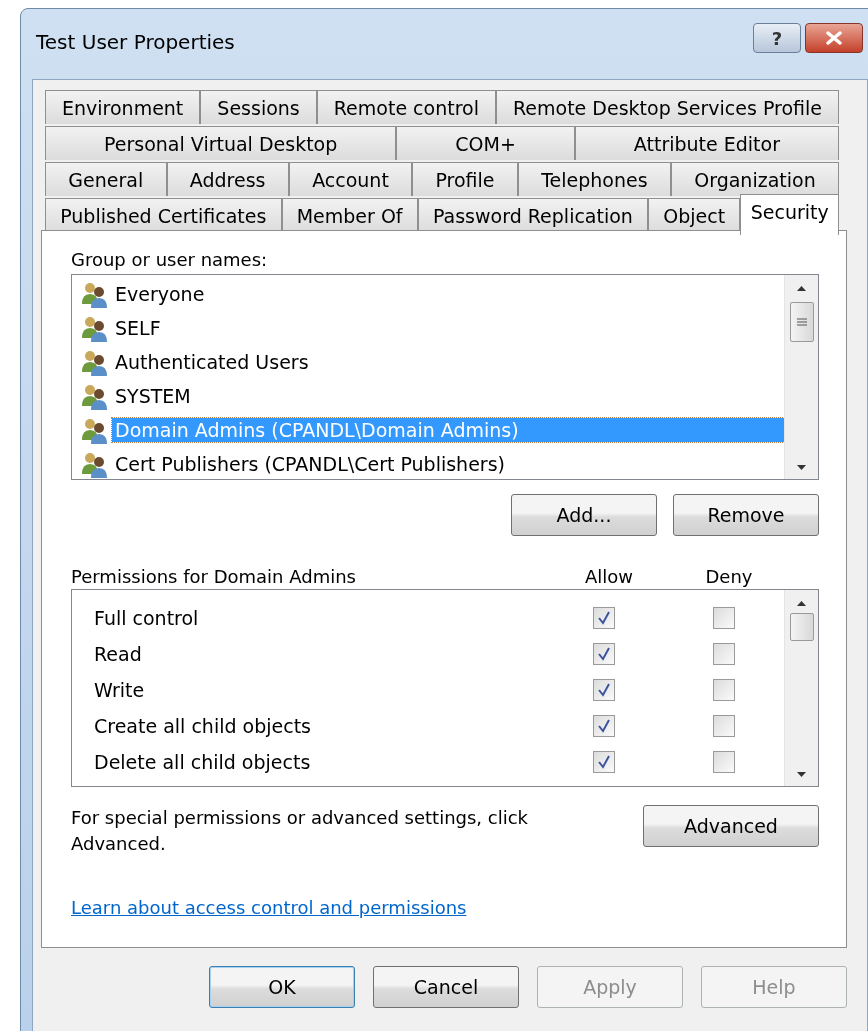  What do you see at coordinates (118, 654) in the screenshot?
I see `permission-name: Read` at bounding box center [118, 654].